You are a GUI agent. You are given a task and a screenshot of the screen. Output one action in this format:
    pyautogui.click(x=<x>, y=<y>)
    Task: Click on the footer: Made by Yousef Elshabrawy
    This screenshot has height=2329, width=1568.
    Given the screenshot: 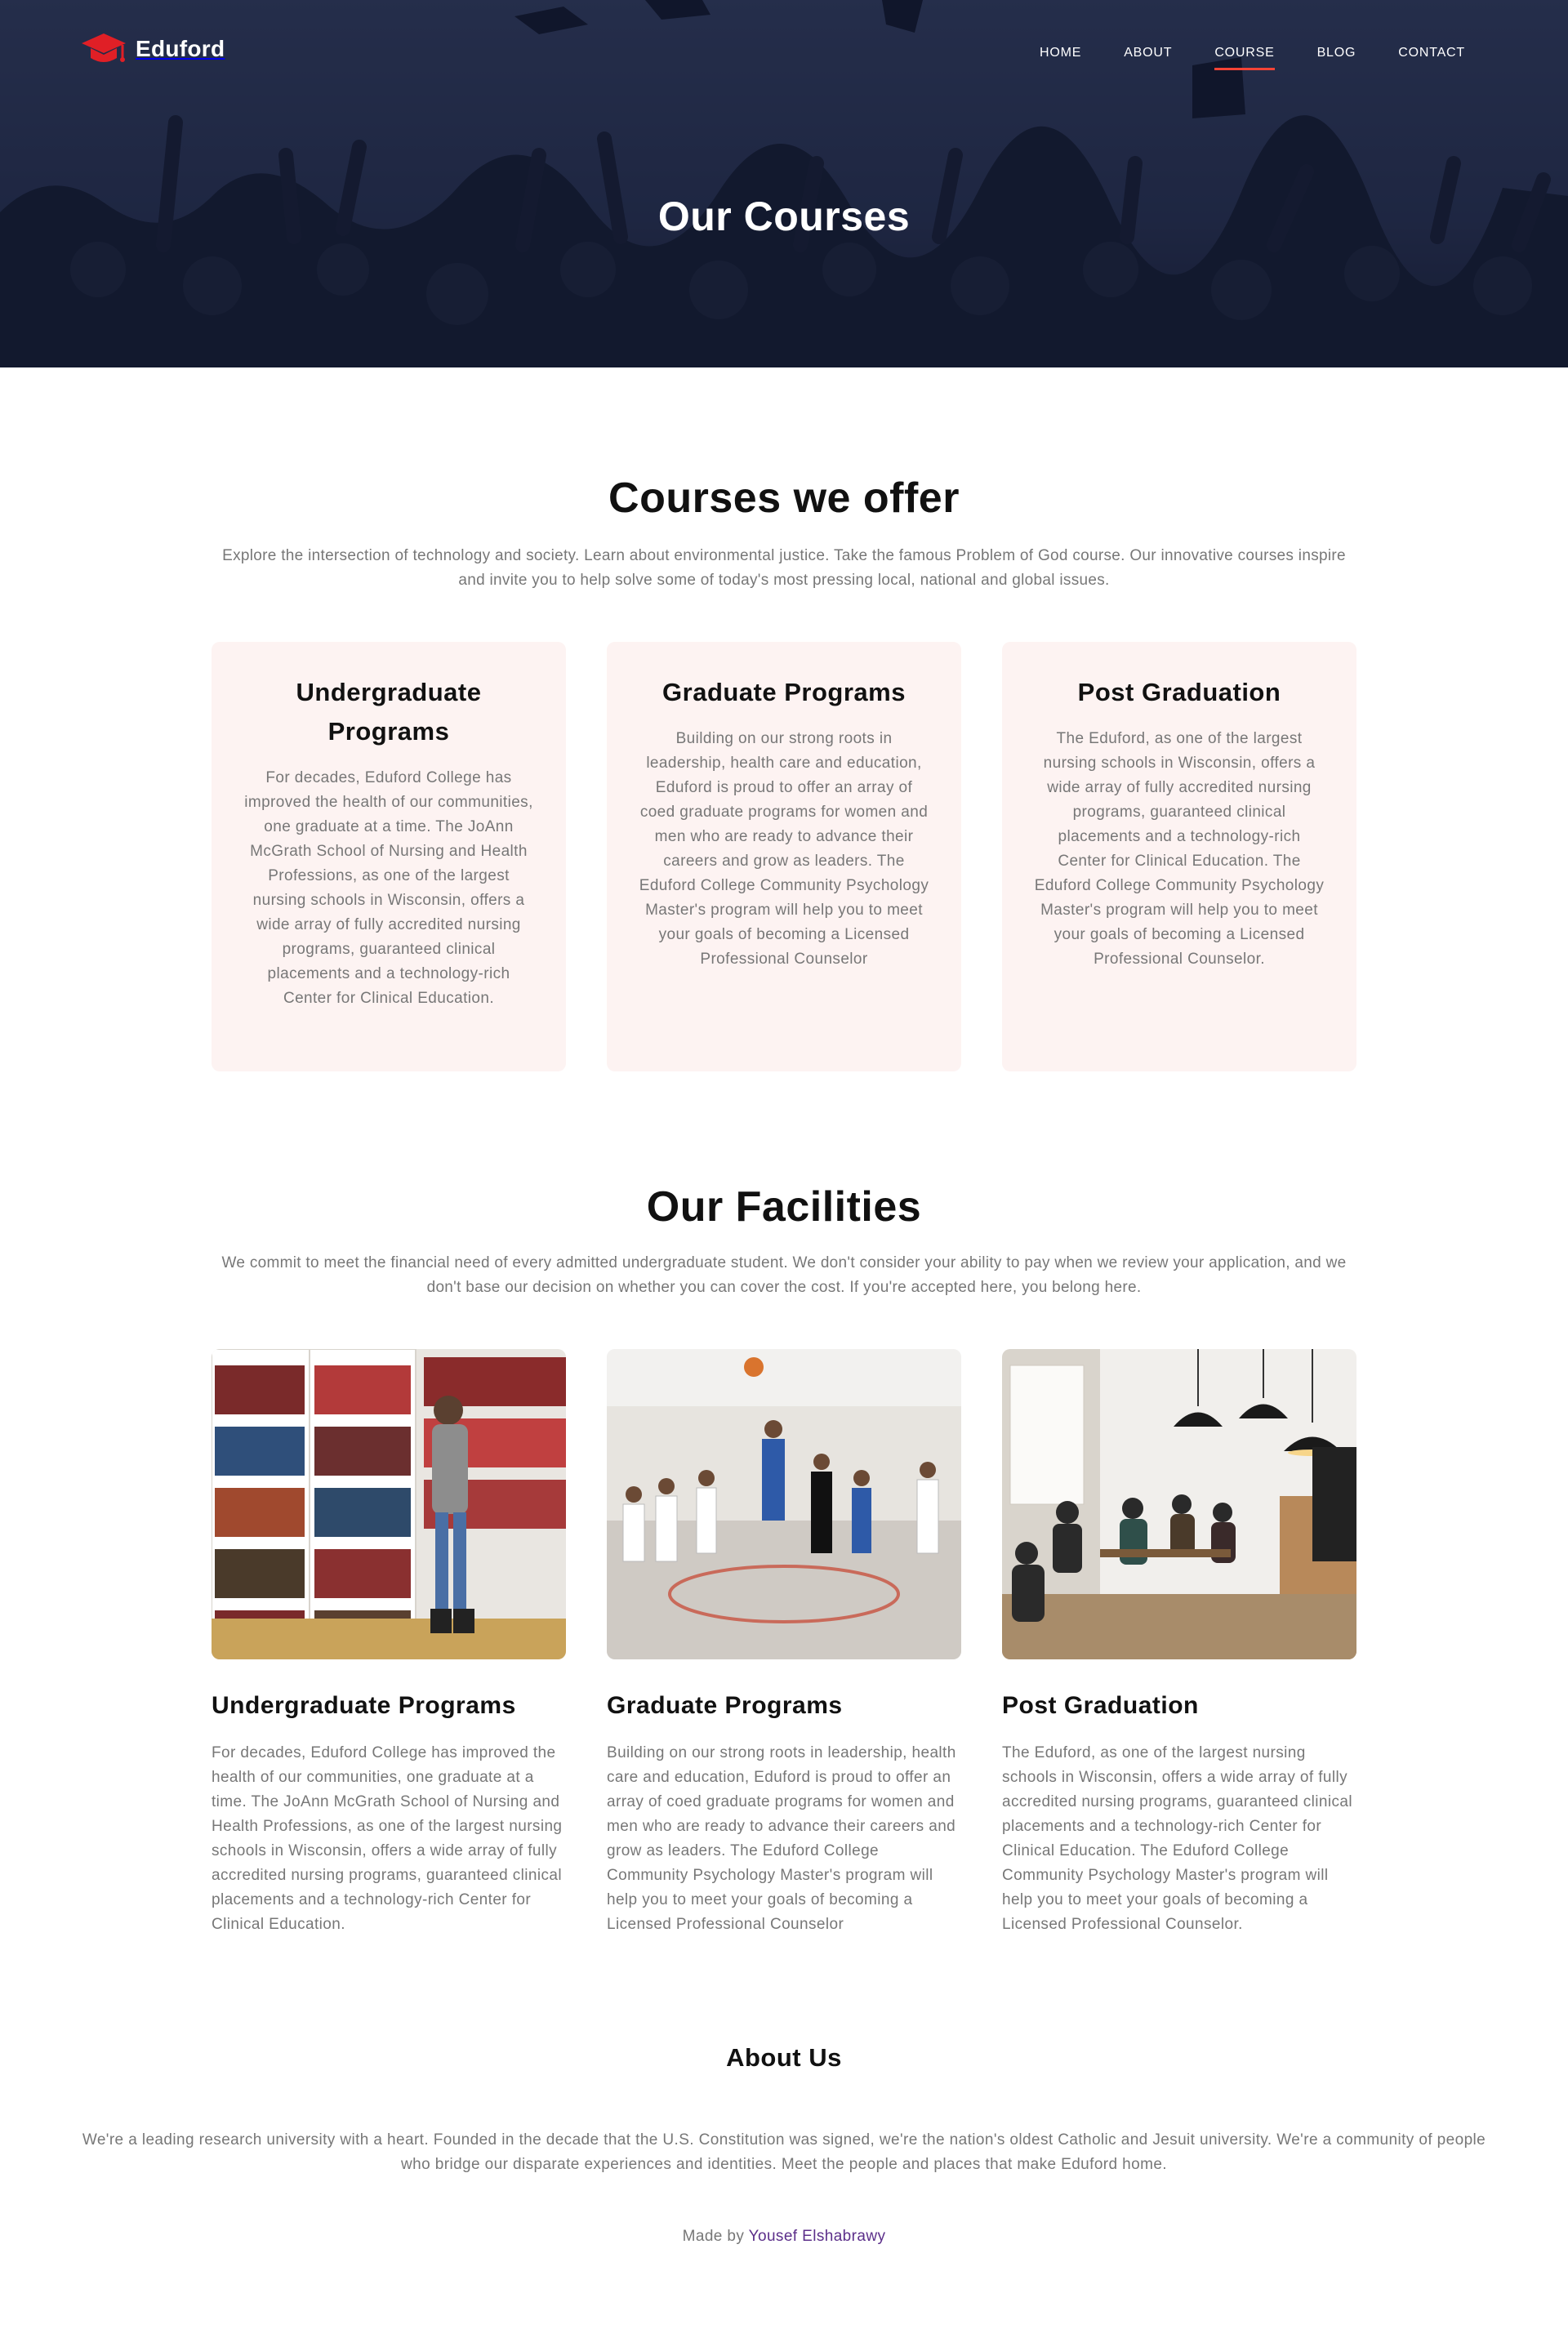 What is the action you would take?
    pyautogui.click(x=784, y=2247)
    